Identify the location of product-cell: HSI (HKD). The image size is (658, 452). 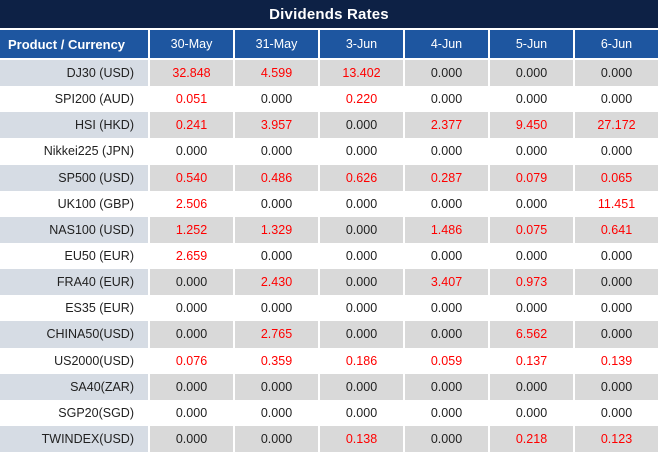
(74, 125).